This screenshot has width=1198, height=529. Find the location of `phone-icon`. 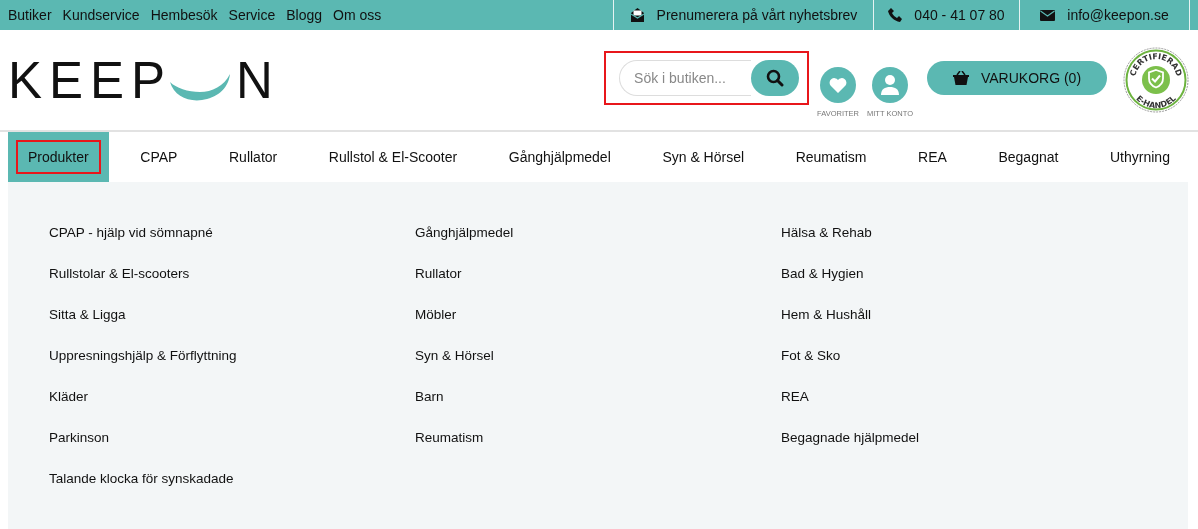

phone-icon is located at coordinates (895, 15).